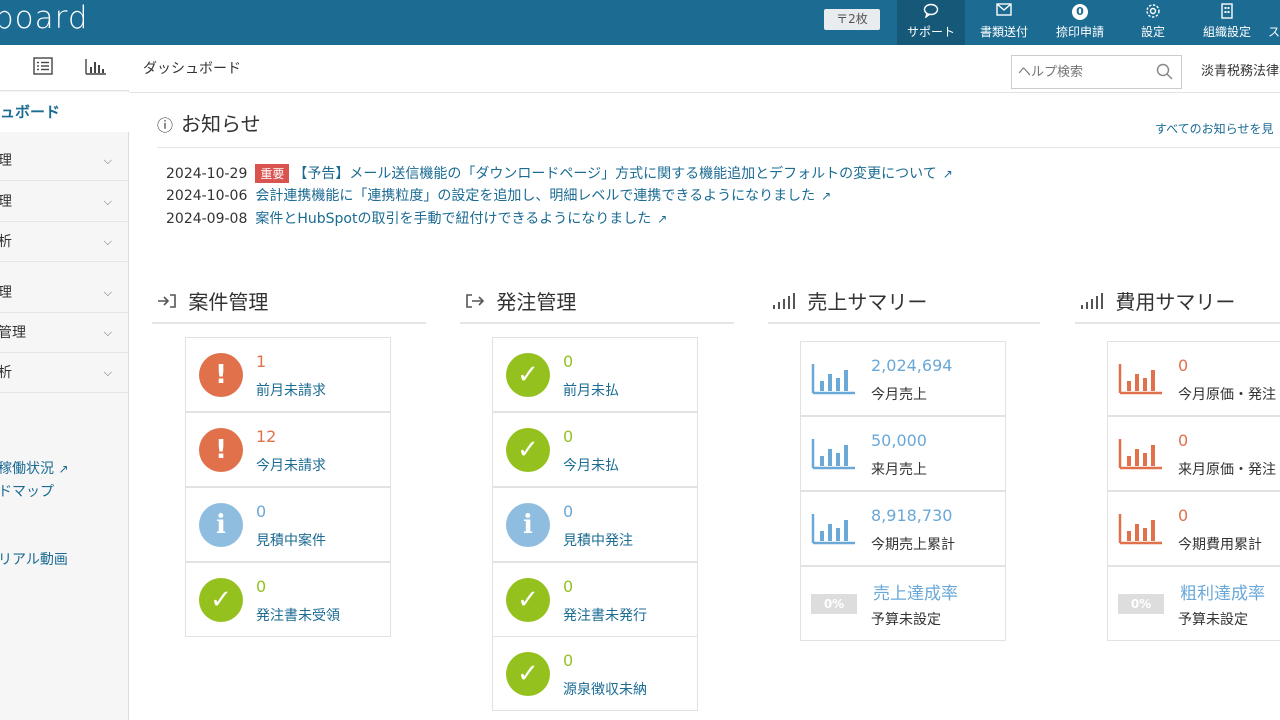 The image size is (1280, 720). What do you see at coordinates (288, 524) in the screenshot?
I see `stat-card: i 0 見積中案件` at bounding box center [288, 524].